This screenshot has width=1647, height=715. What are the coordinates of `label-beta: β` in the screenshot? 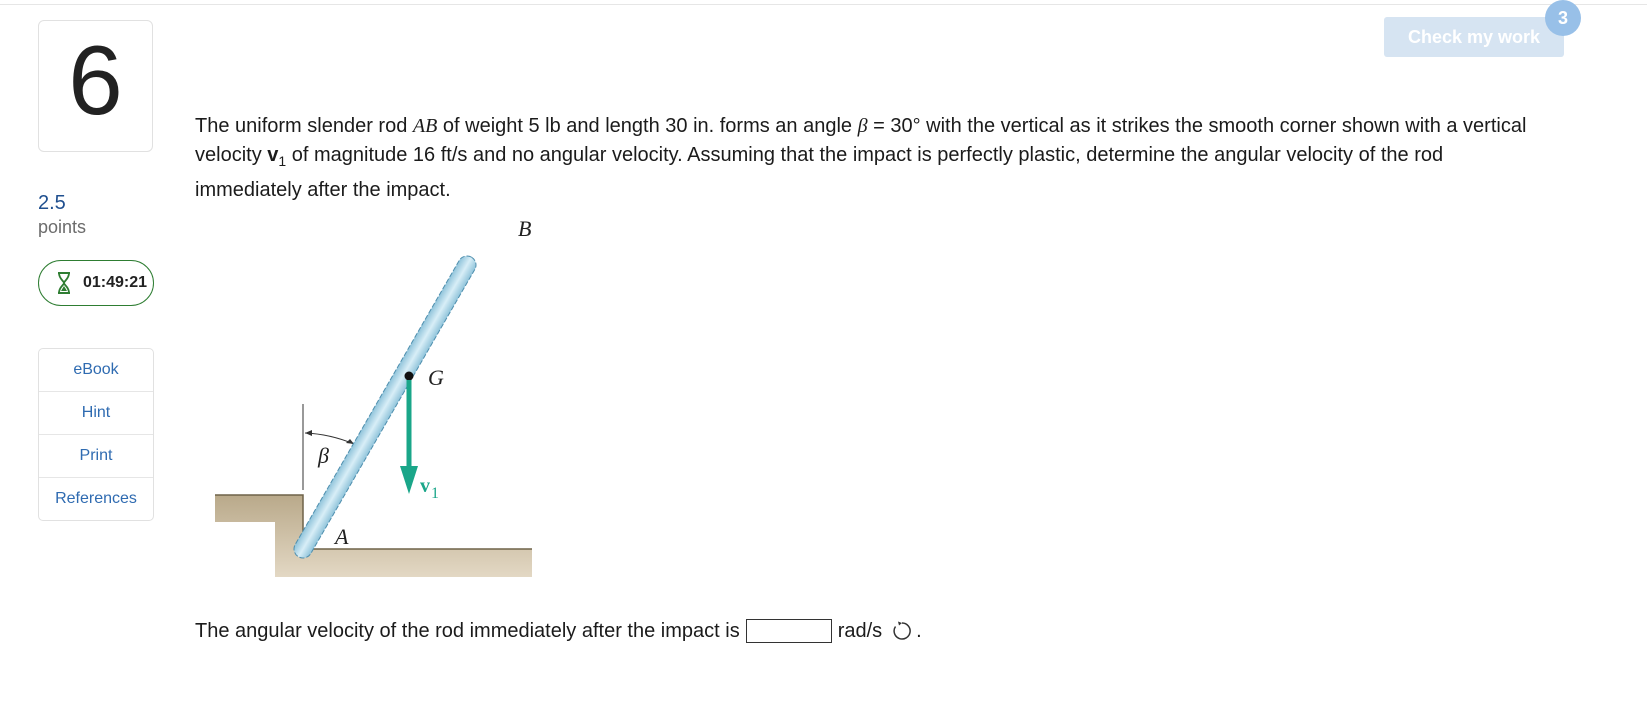 It's located at (323, 455).